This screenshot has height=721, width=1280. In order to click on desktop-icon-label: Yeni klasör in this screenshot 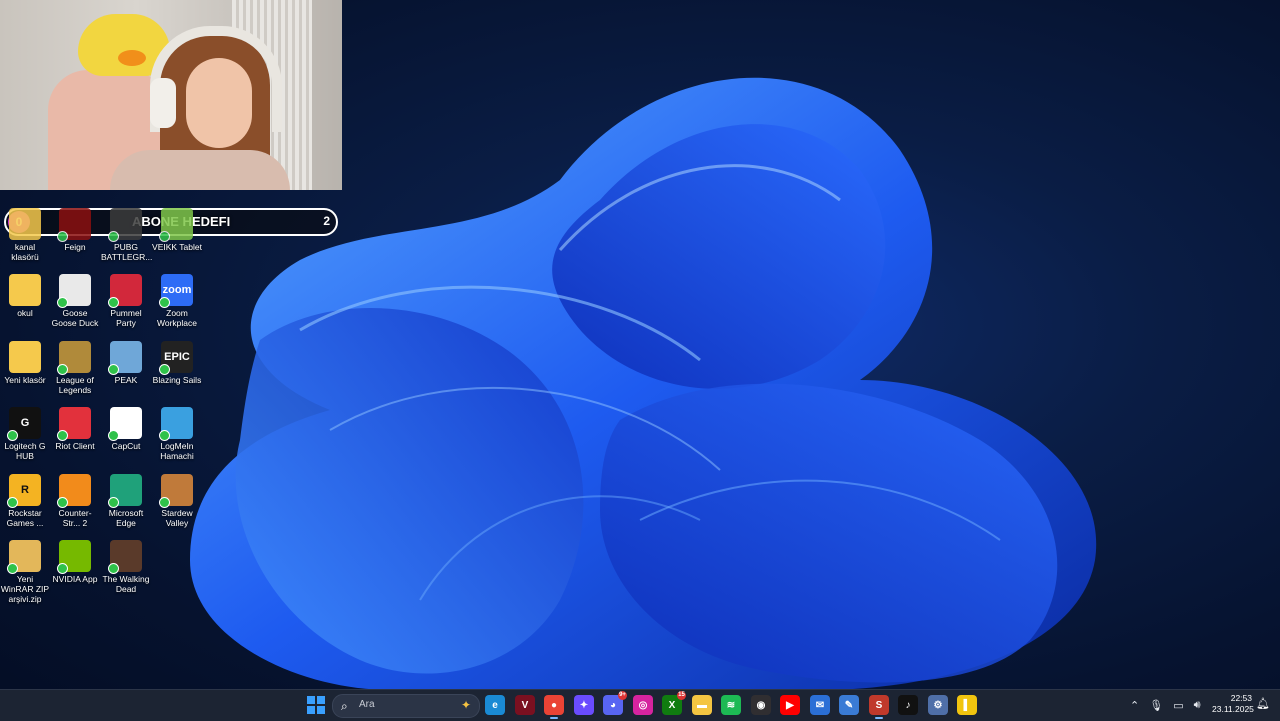, I will do `click(25, 380)`.